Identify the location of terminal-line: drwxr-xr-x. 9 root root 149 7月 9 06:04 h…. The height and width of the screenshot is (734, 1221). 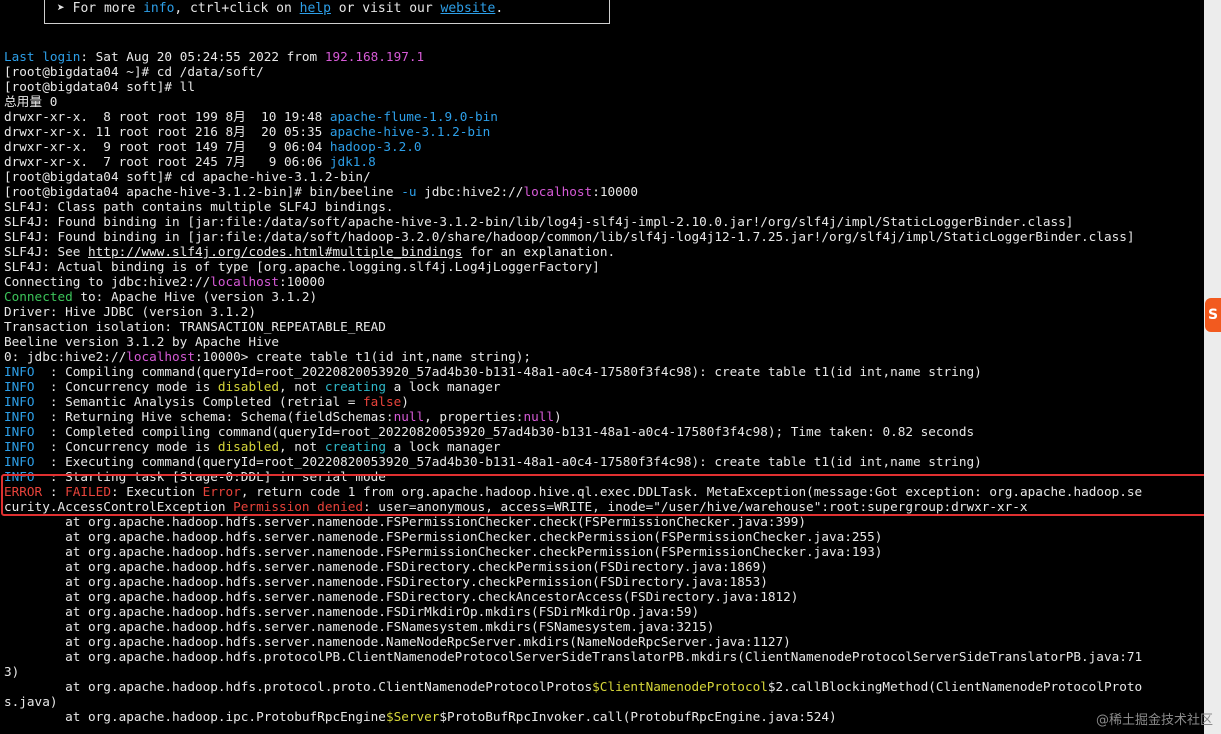
(213, 146).